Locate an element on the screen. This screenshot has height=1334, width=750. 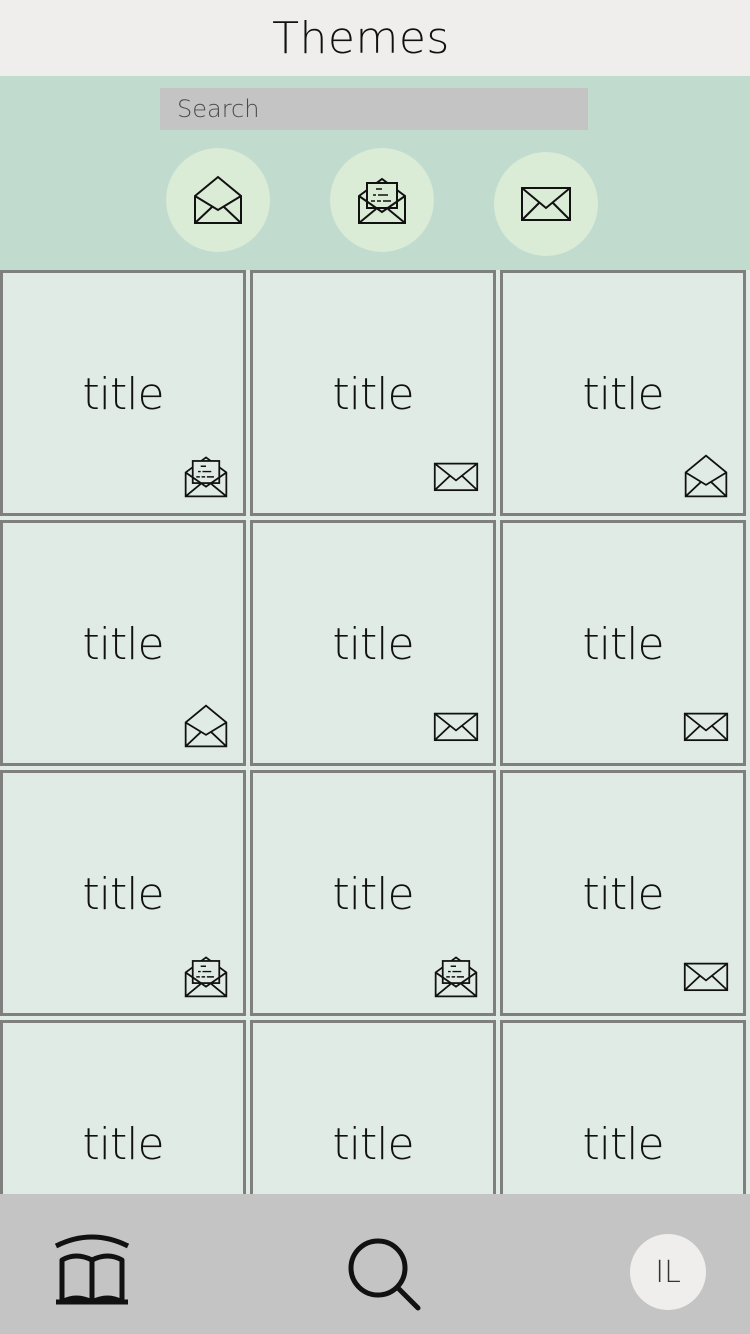
book-icon is located at coordinates (92, 1268).